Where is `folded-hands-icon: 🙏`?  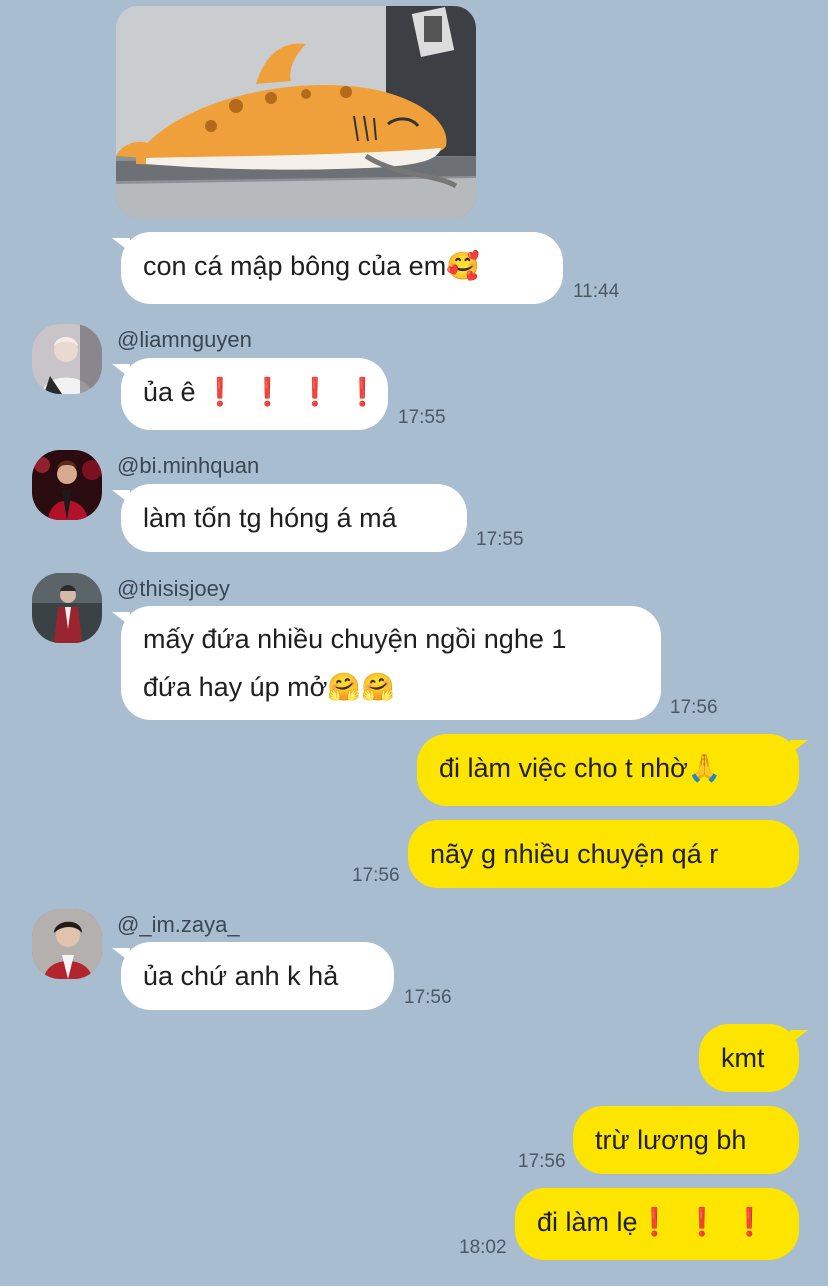 folded-hands-icon: 🙏 is located at coordinates (704, 768).